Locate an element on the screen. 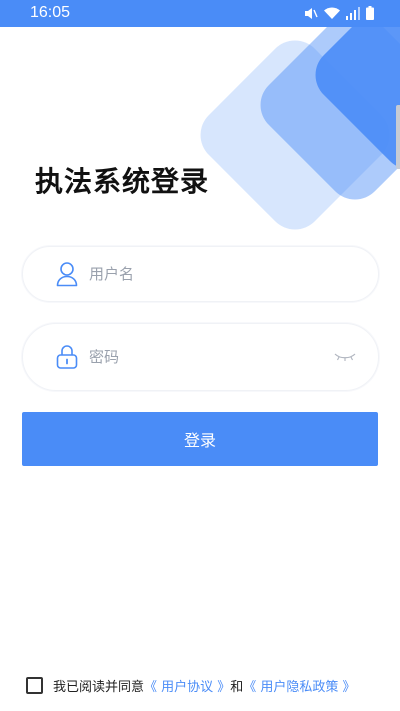 This screenshot has width=400, height=711. page-title: 执法系统登录 is located at coordinates (122, 181).